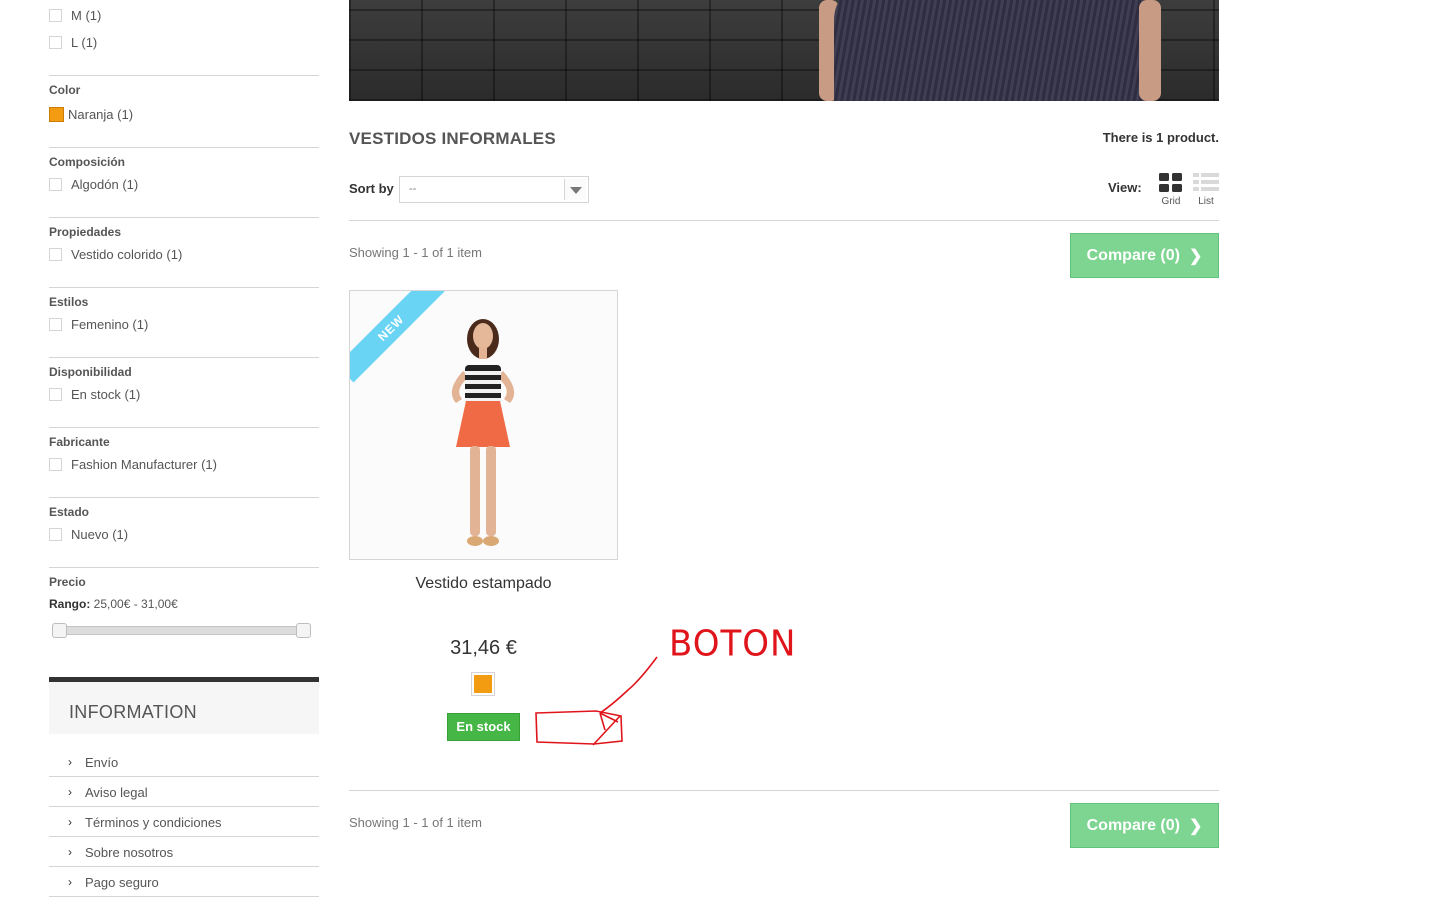  I want to click on filter-propiedades-colorido: Vestido colorido (1), so click(115, 254).